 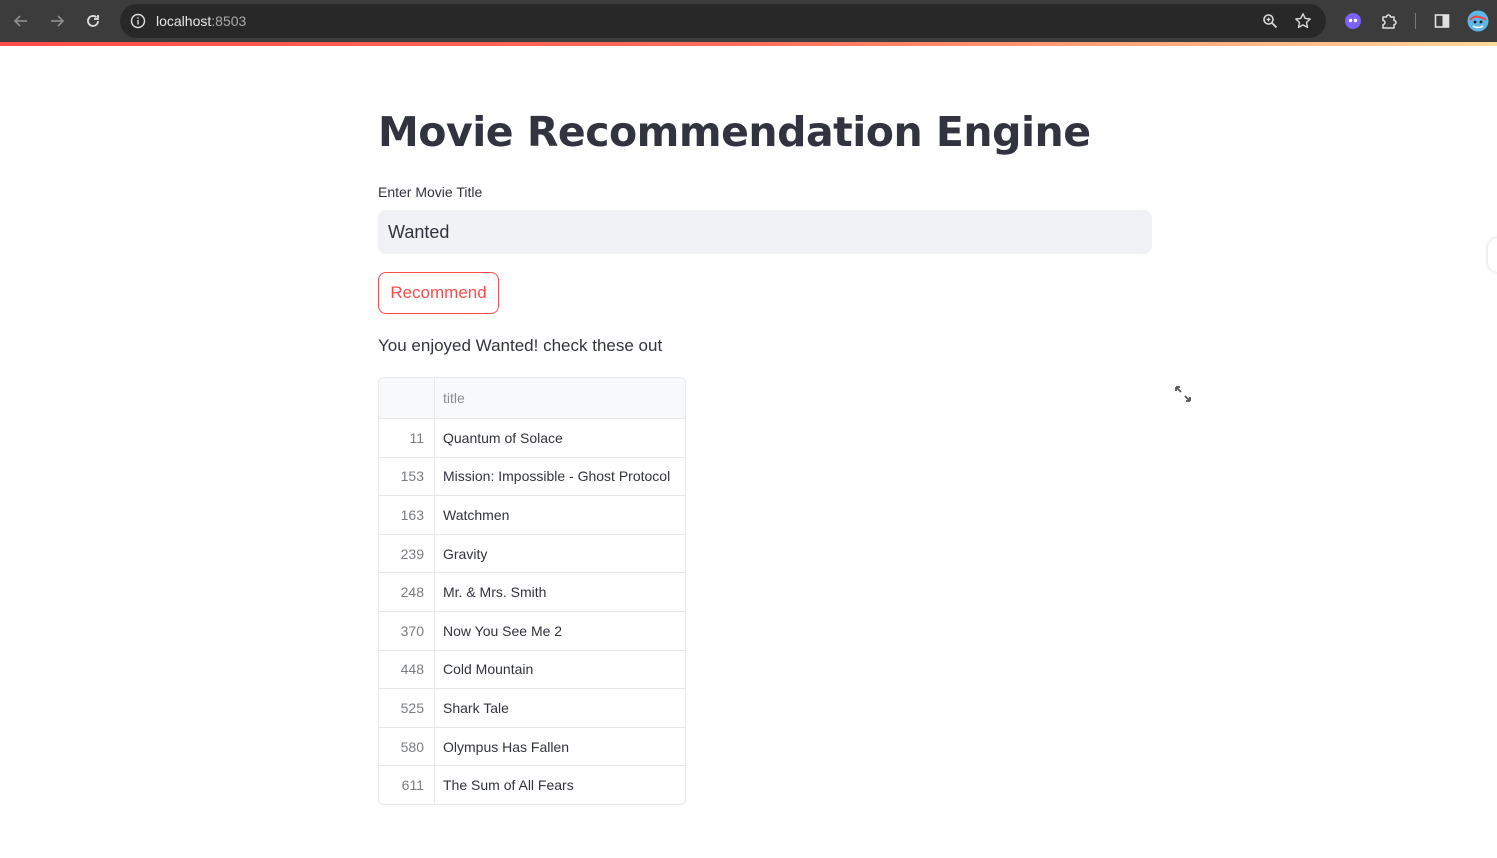 I want to click on table-row: 525 Shark Tale, so click(x=532, y=707).